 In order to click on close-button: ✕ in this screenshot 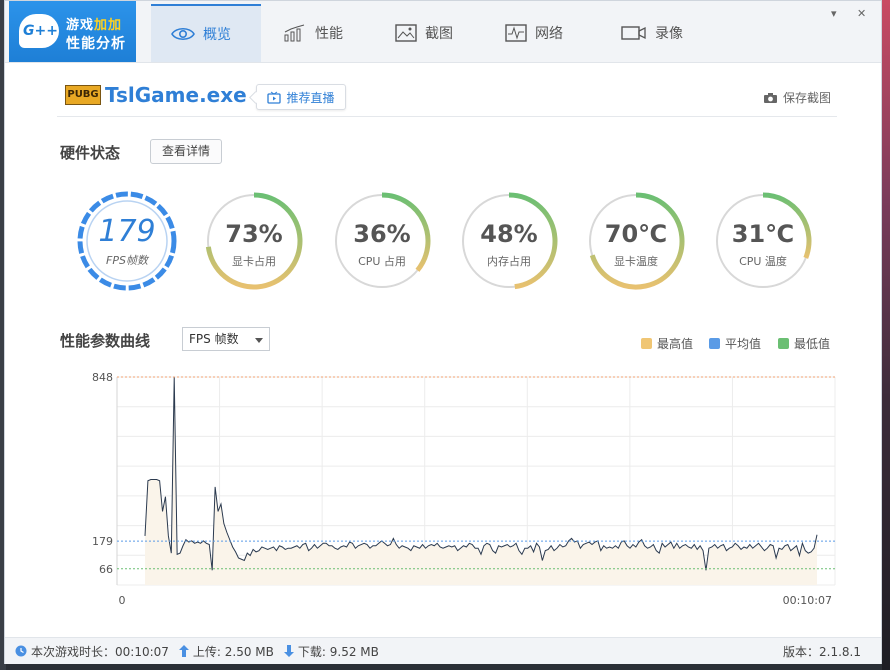, I will do `click(861, 13)`.